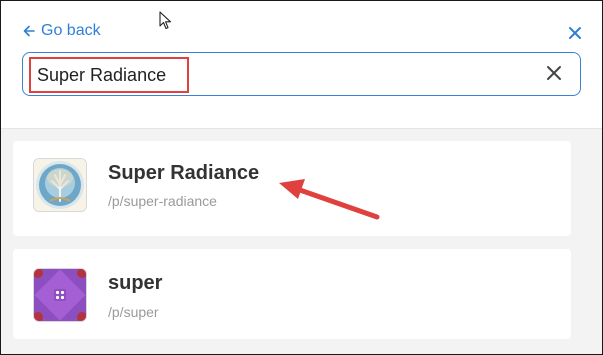  I want to click on result-name: super, so click(135, 283).